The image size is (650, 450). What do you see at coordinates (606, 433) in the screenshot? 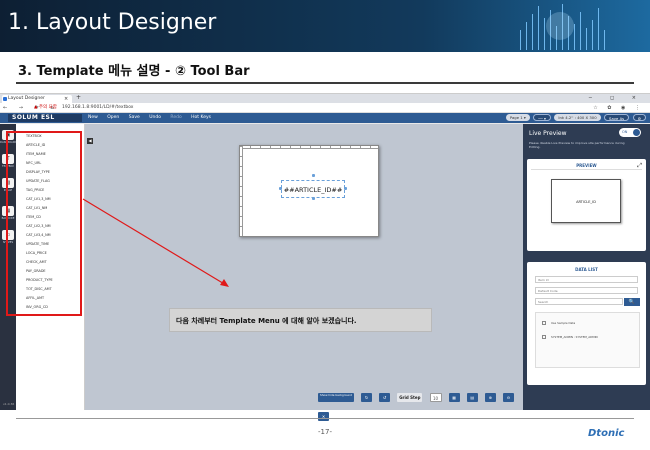
I see `brand-logo: Dtonic` at bounding box center [606, 433].